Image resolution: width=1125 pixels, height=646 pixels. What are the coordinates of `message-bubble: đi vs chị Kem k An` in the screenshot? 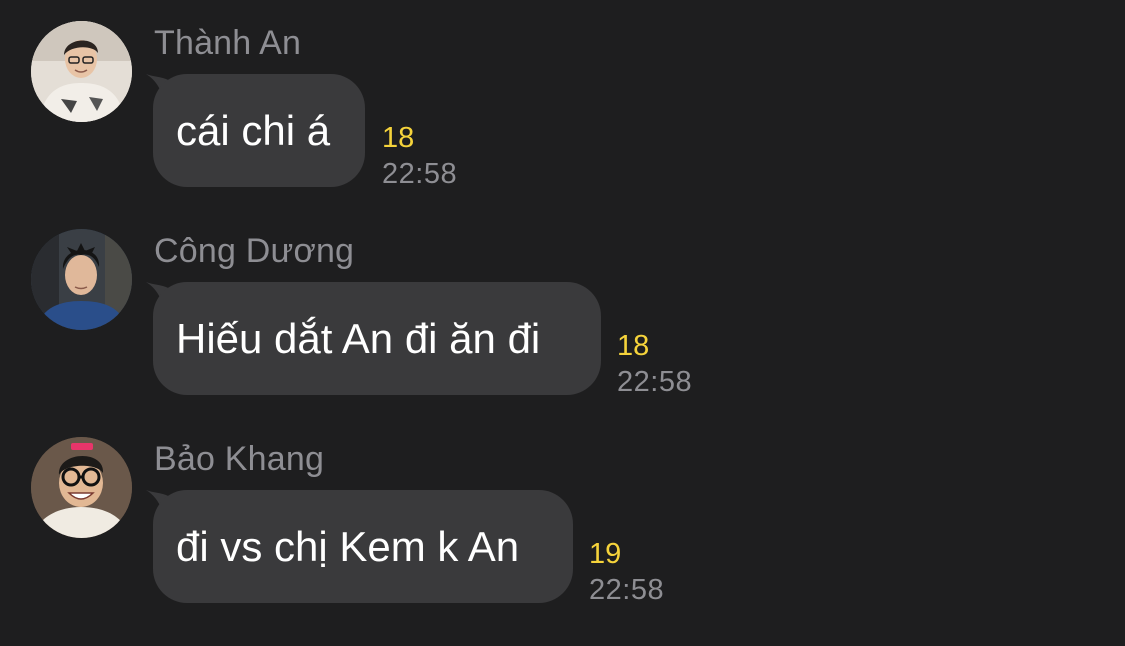 It's located at (363, 546).